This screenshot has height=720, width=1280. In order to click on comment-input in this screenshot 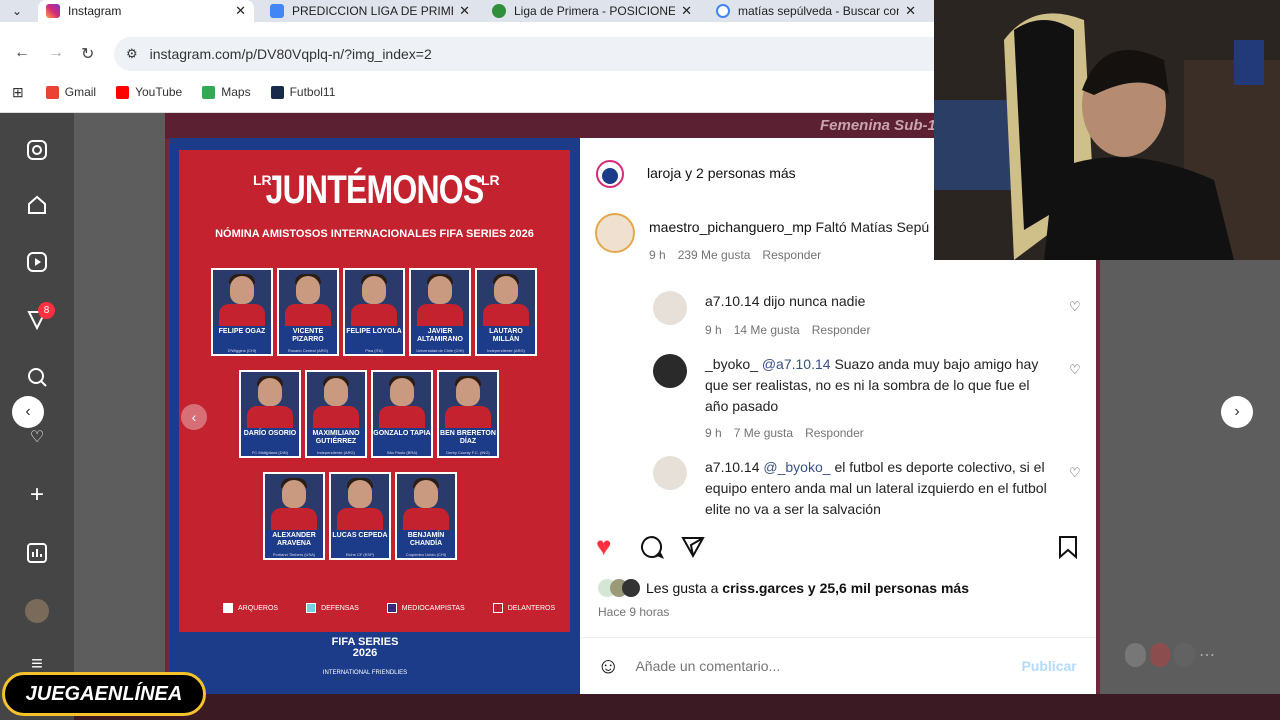, I will do `click(815, 666)`.